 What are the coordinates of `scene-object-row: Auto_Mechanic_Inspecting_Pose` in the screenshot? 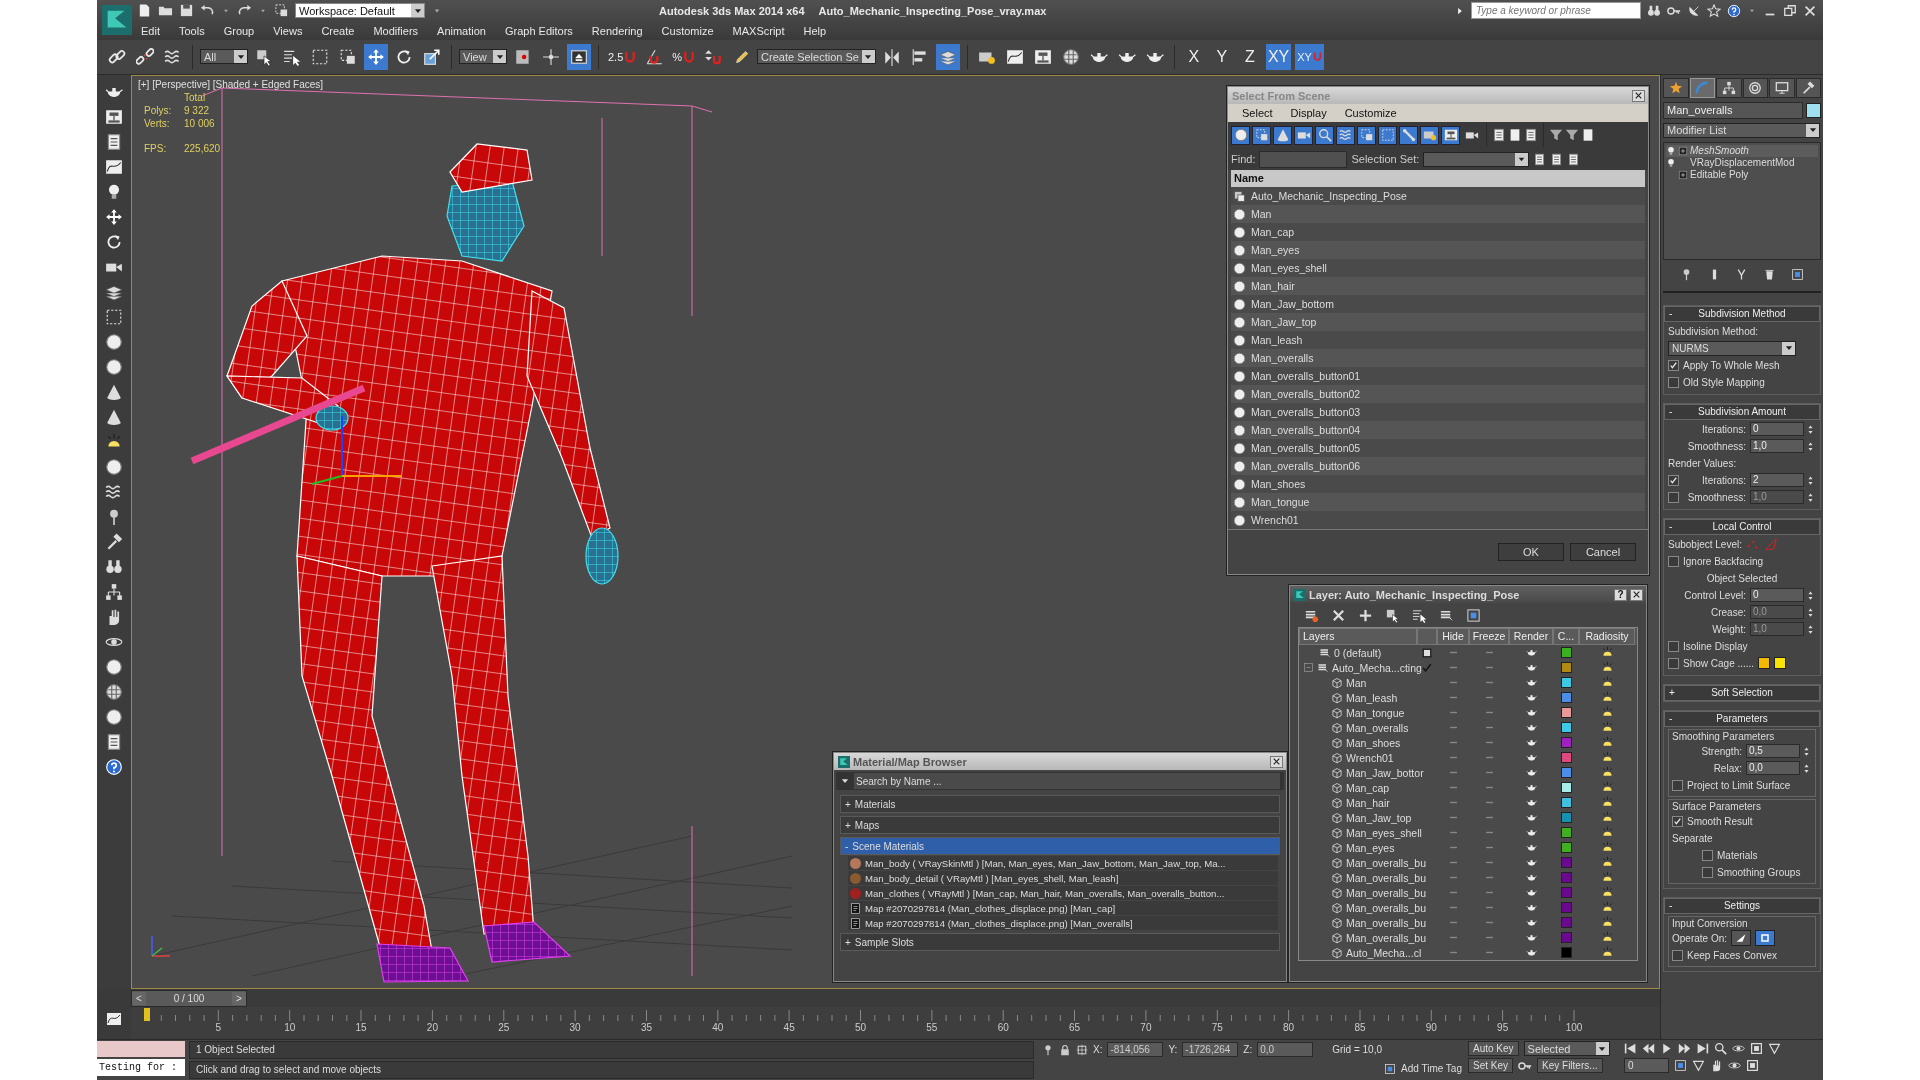 It's located at (1438, 196).